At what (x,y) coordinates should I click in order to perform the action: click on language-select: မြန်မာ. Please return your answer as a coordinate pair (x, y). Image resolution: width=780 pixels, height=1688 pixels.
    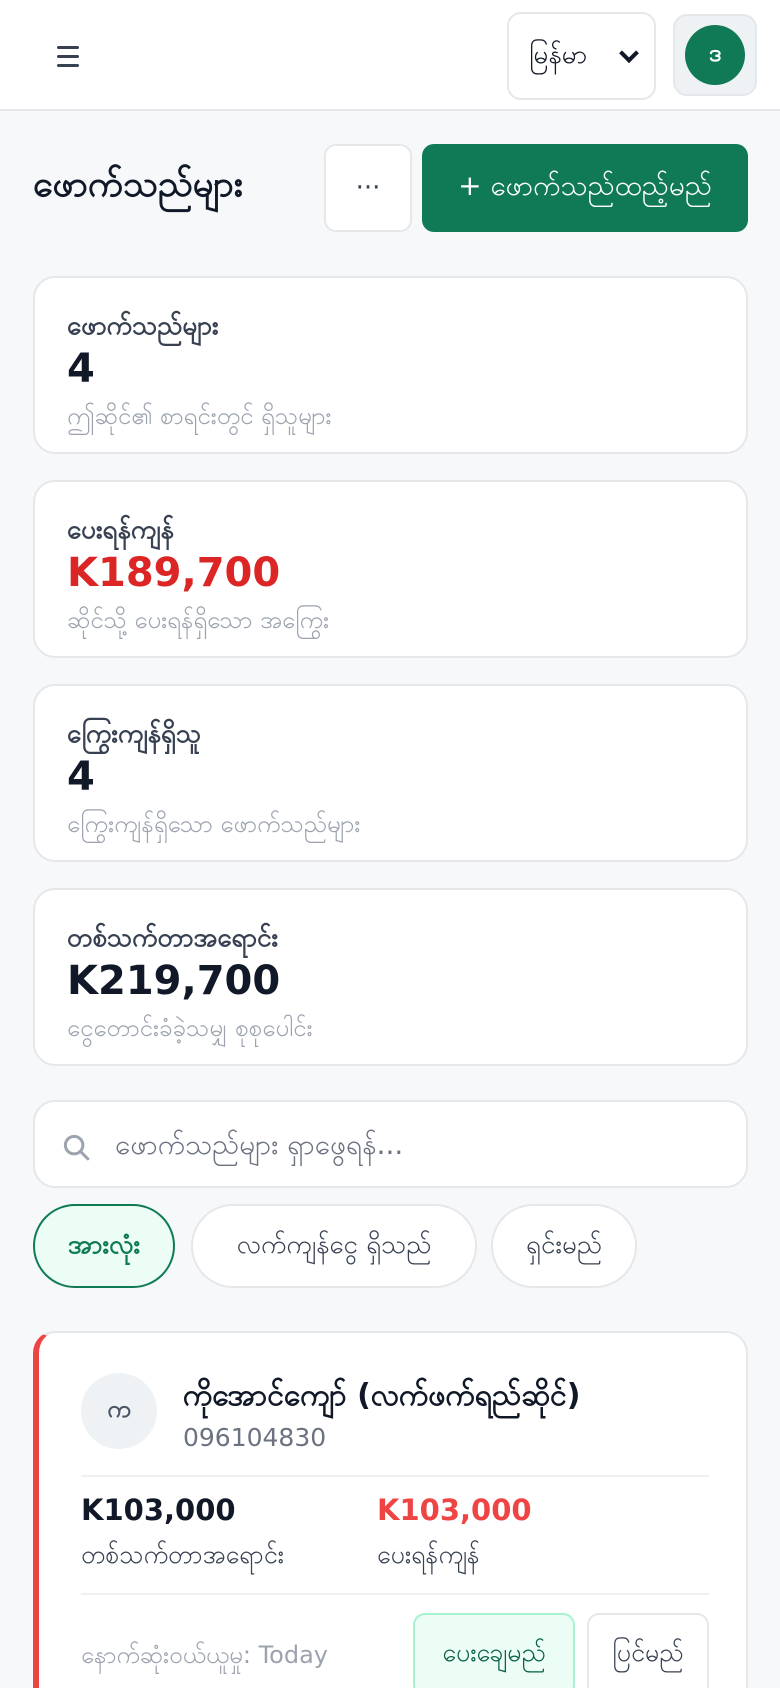
    Looking at the image, I should click on (581, 56).